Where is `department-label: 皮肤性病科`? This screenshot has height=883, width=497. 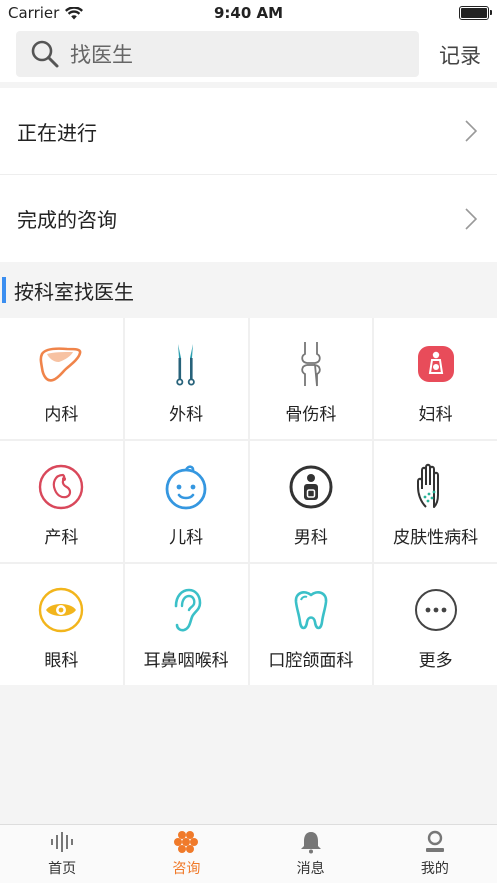
department-label: 皮肤性病科 is located at coordinates (436, 538).